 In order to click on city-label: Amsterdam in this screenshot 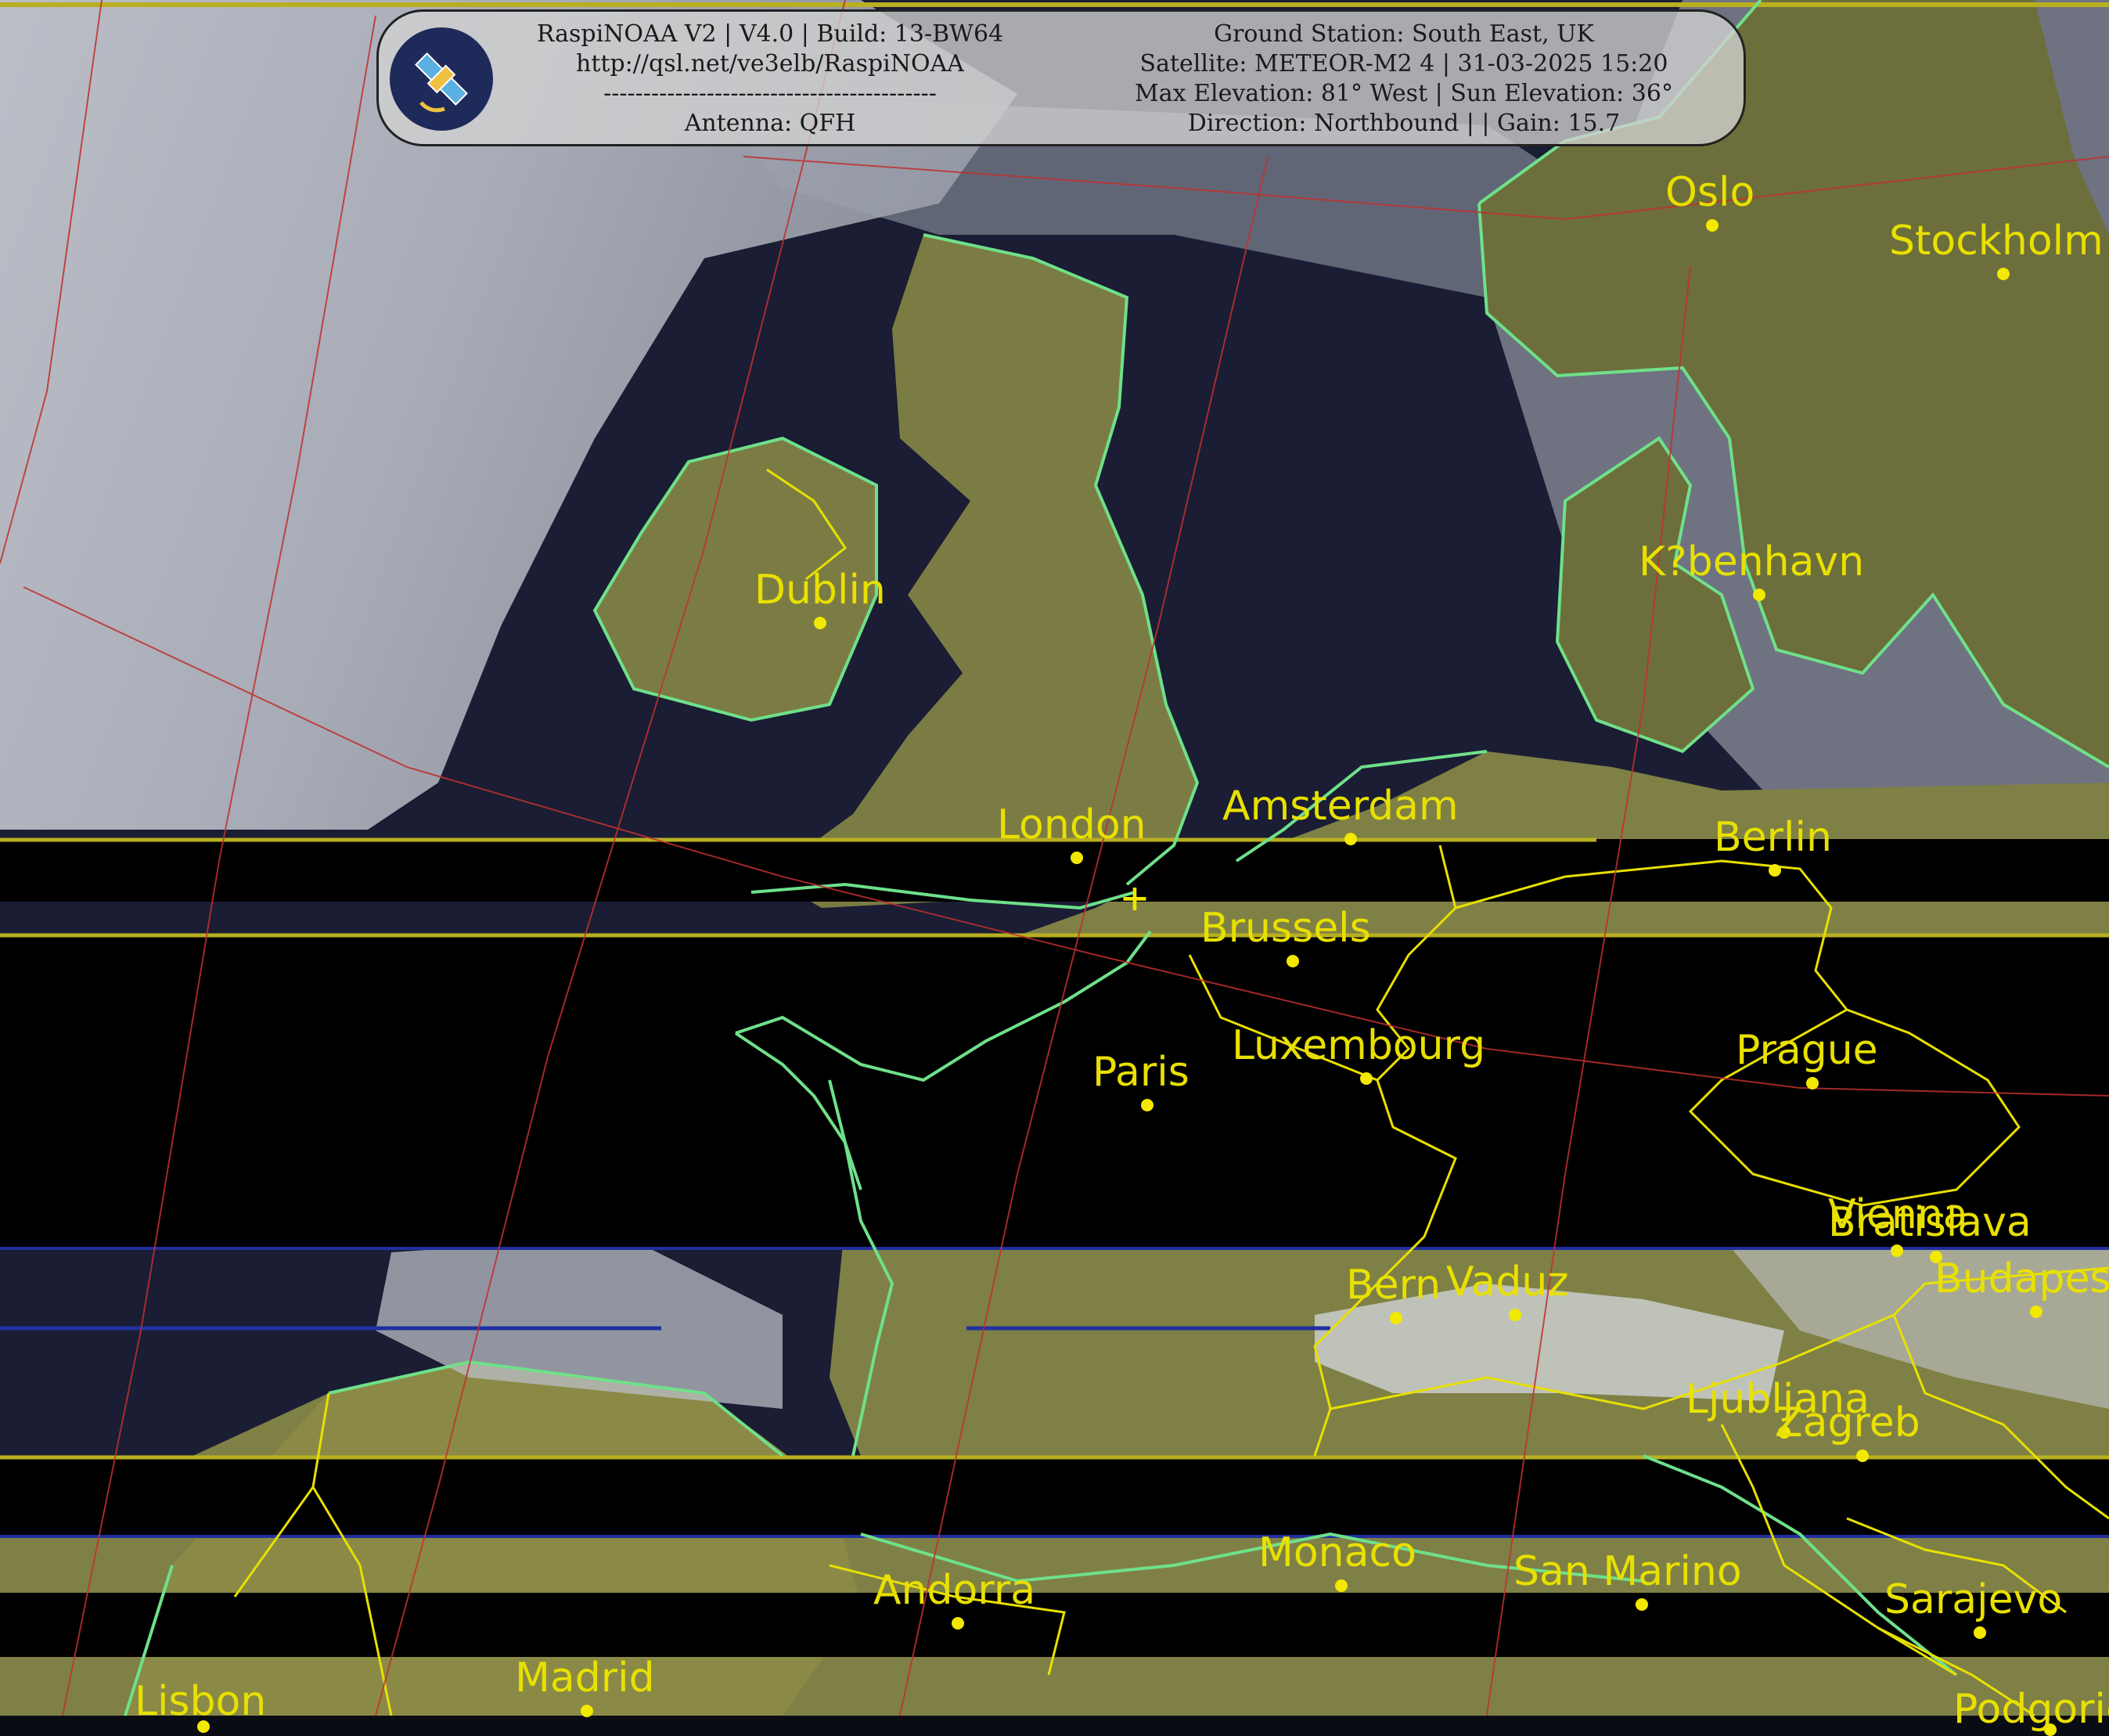, I will do `click(1340, 806)`.